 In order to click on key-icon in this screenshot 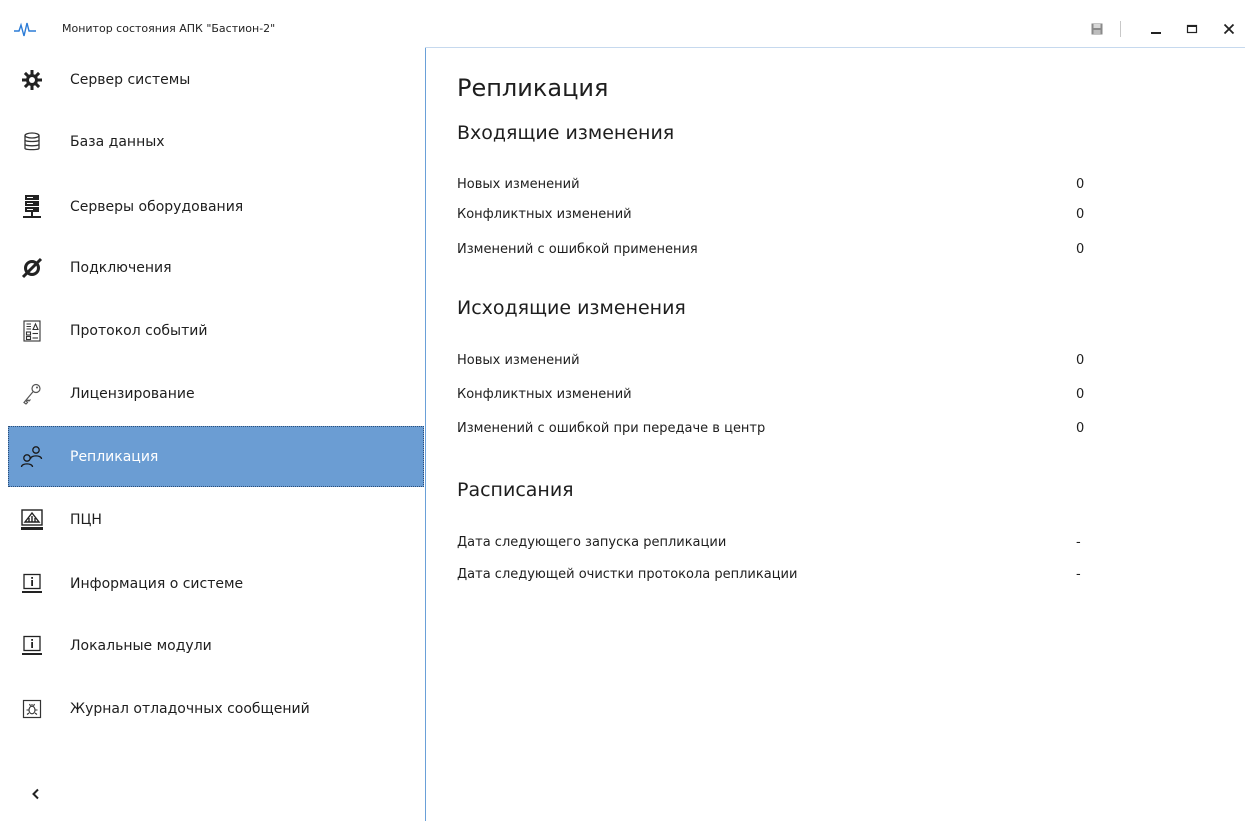, I will do `click(32, 394)`.